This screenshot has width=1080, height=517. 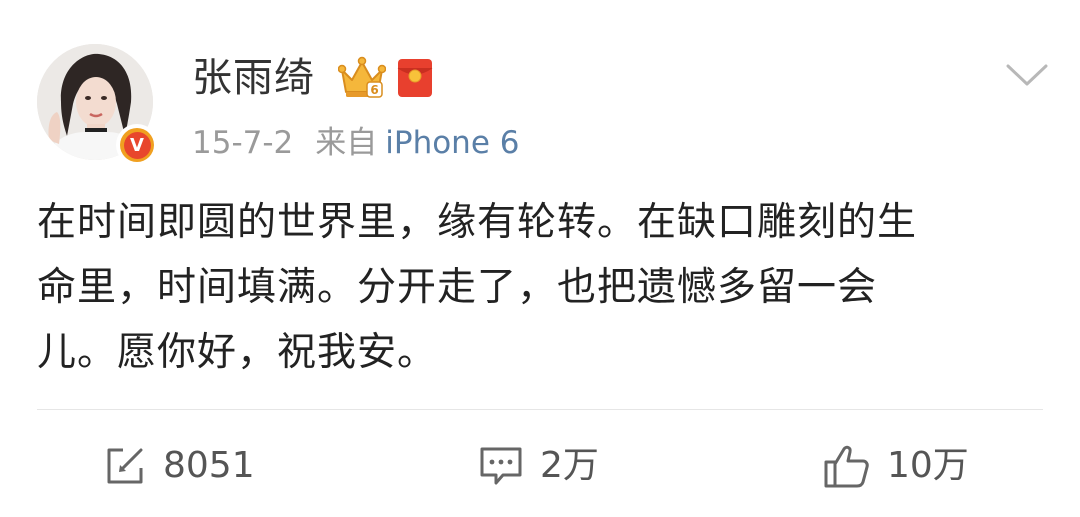 I want to click on repost-count: 8051, so click(x=209, y=465).